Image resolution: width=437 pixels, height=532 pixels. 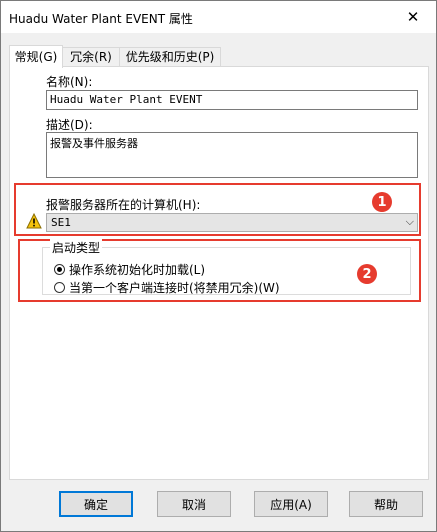 I want to click on ok-button: 确定, so click(x=96, y=504).